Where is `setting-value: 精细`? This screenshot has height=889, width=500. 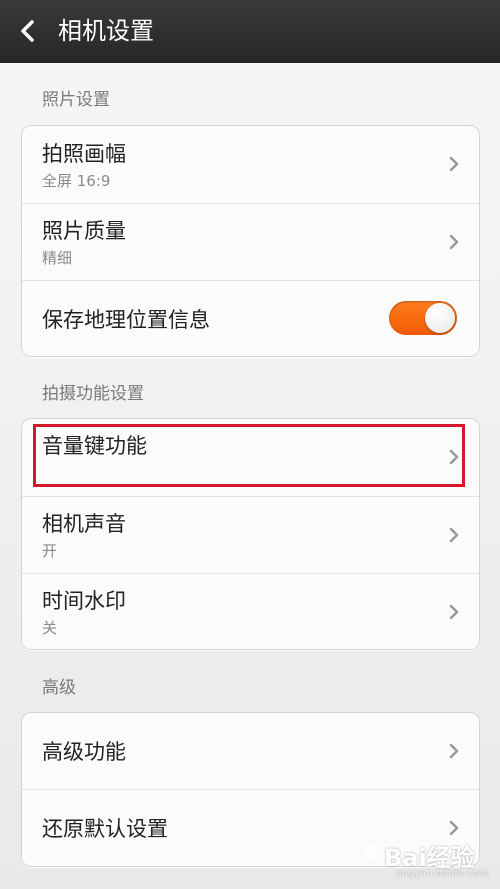
setting-value: 精细 is located at coordinates (57, 258).